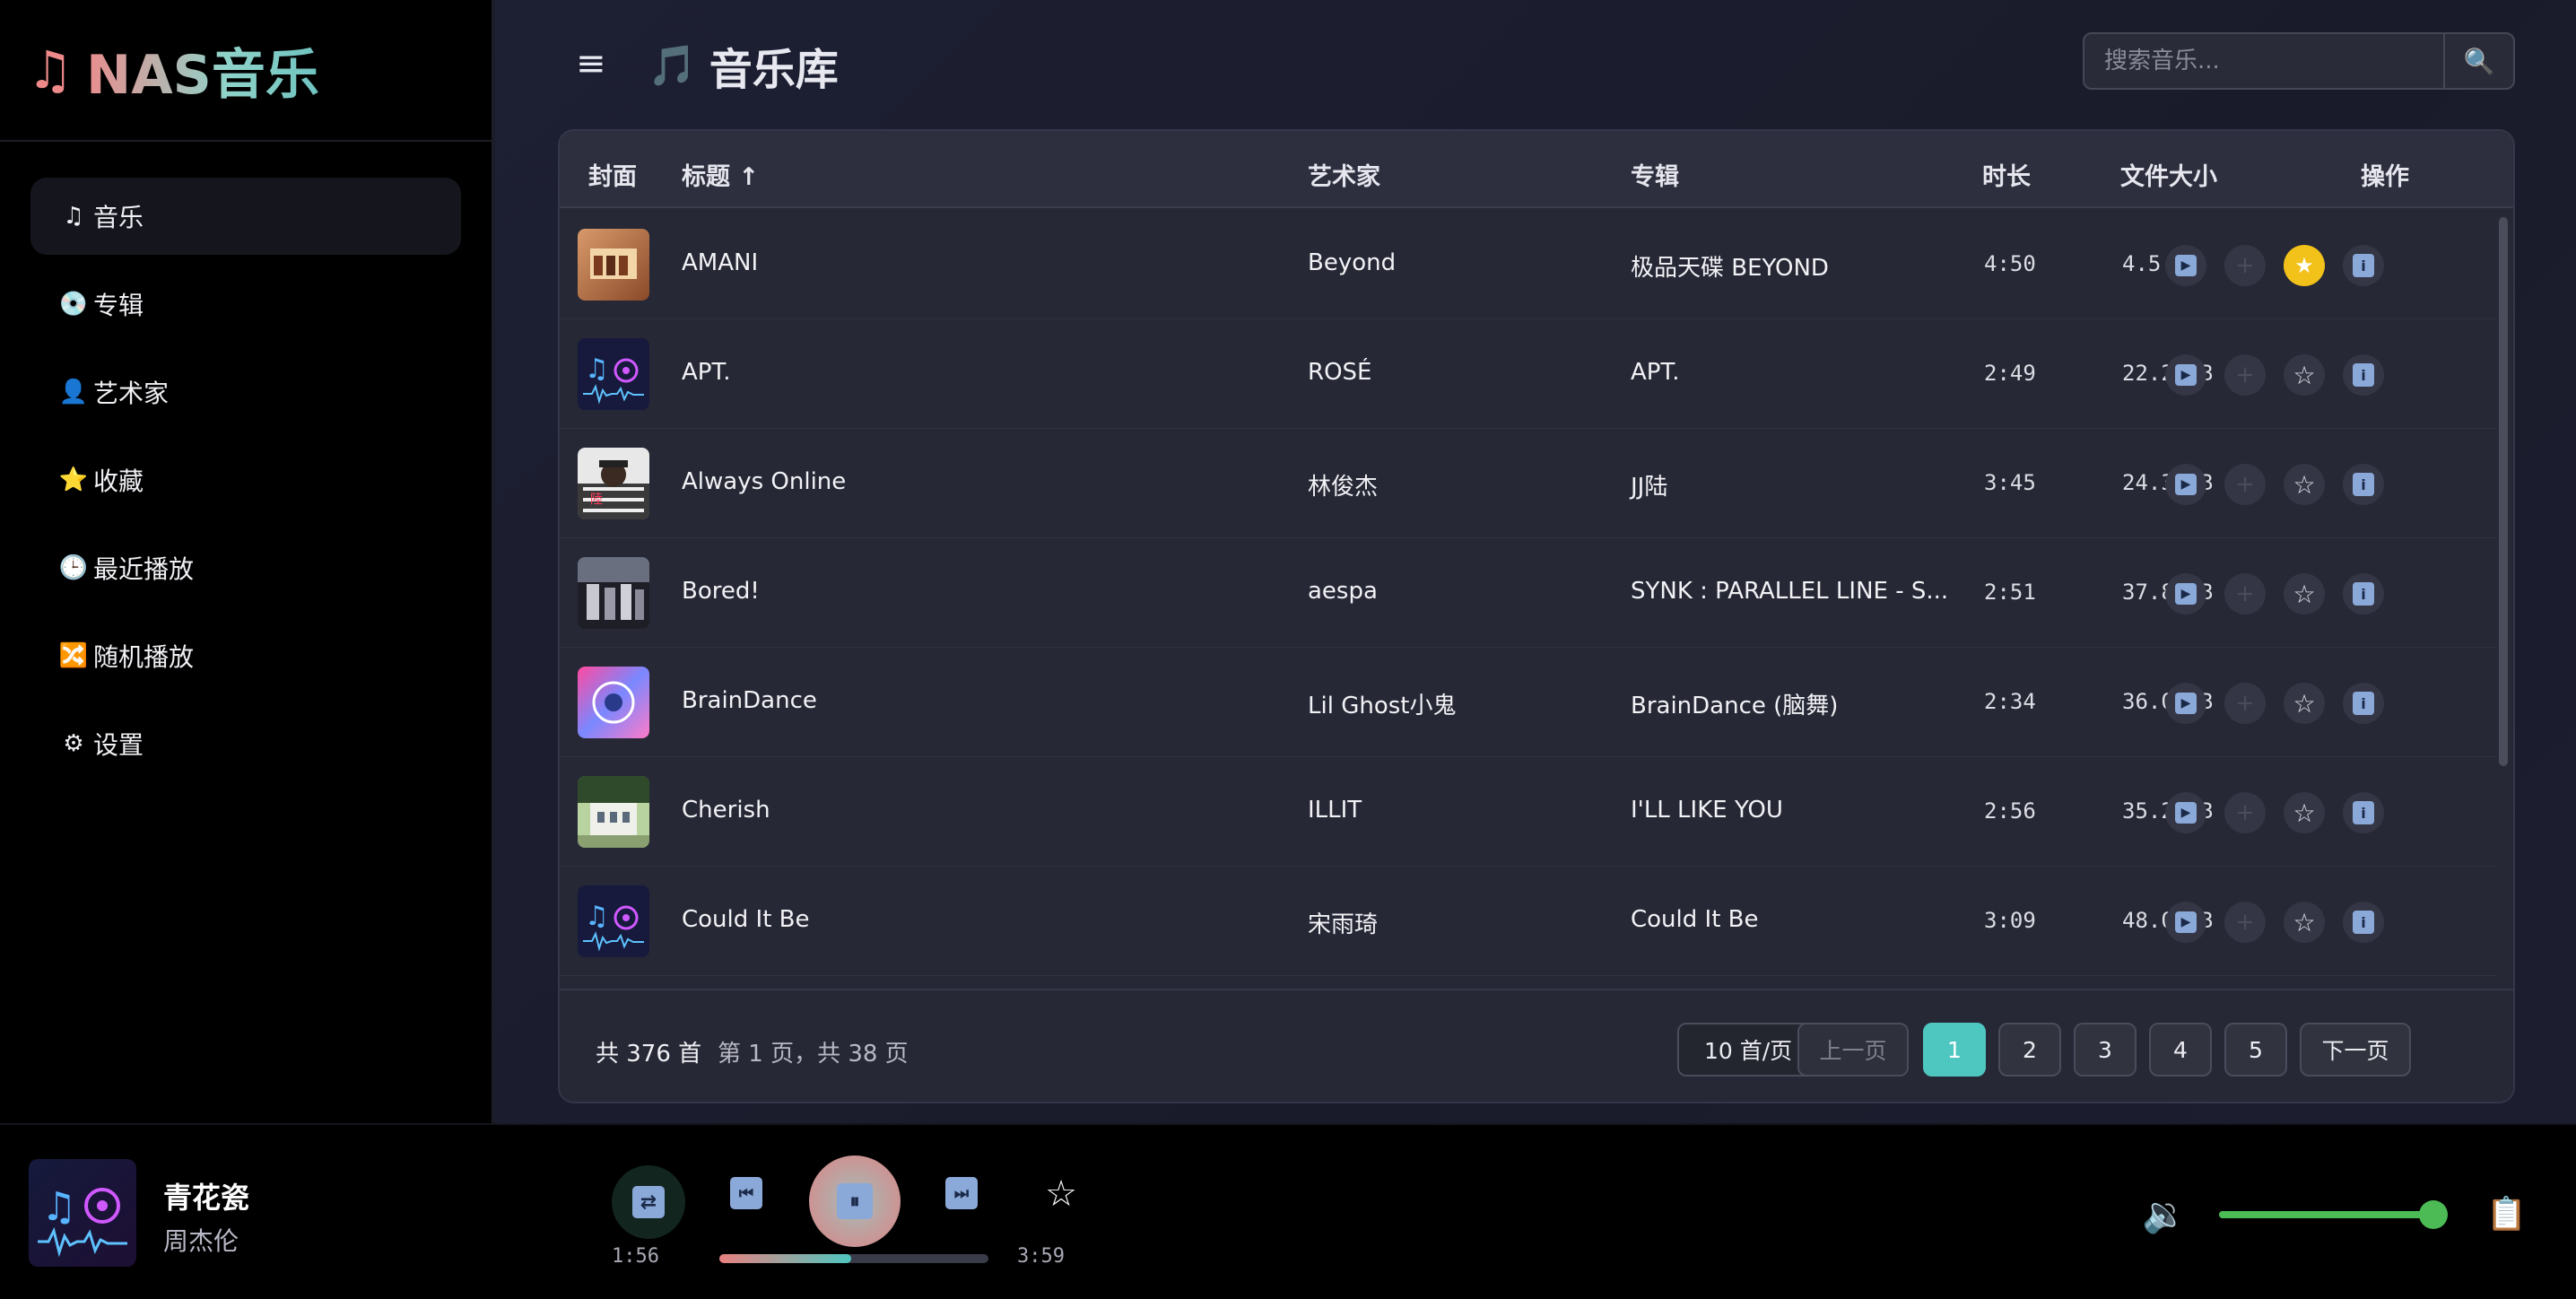 This screenshot has width=2576, height=1299. Describe the element at coordinates (2506, 1214) in the screenshot. I see `playlist-icon: 📋` at that location.